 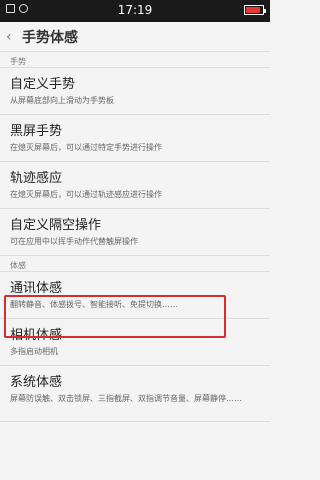 I want to click on list-item-camera-motion: 相机体感 多指启动相机, so click(x=135, y=342).